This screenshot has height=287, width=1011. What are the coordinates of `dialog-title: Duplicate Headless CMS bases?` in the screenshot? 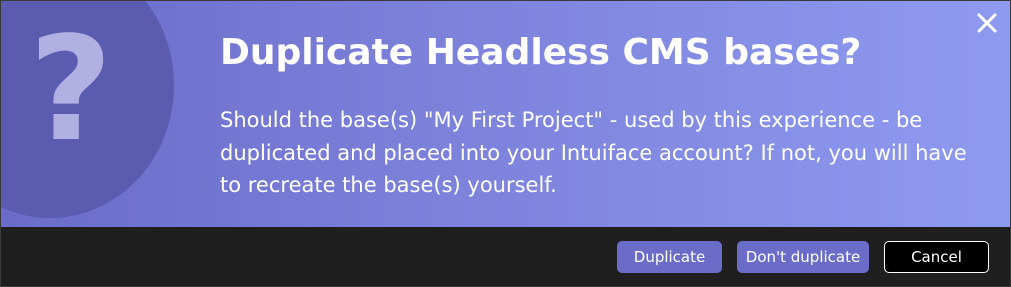 It's located at (541, 52).